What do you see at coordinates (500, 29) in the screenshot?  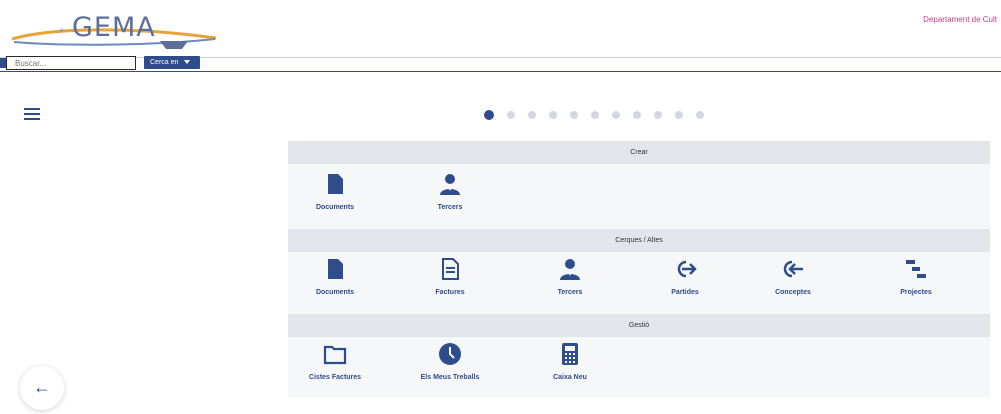 I see `app-header: e· GEMA Departament de Cult` at bounding box center [500, 29].